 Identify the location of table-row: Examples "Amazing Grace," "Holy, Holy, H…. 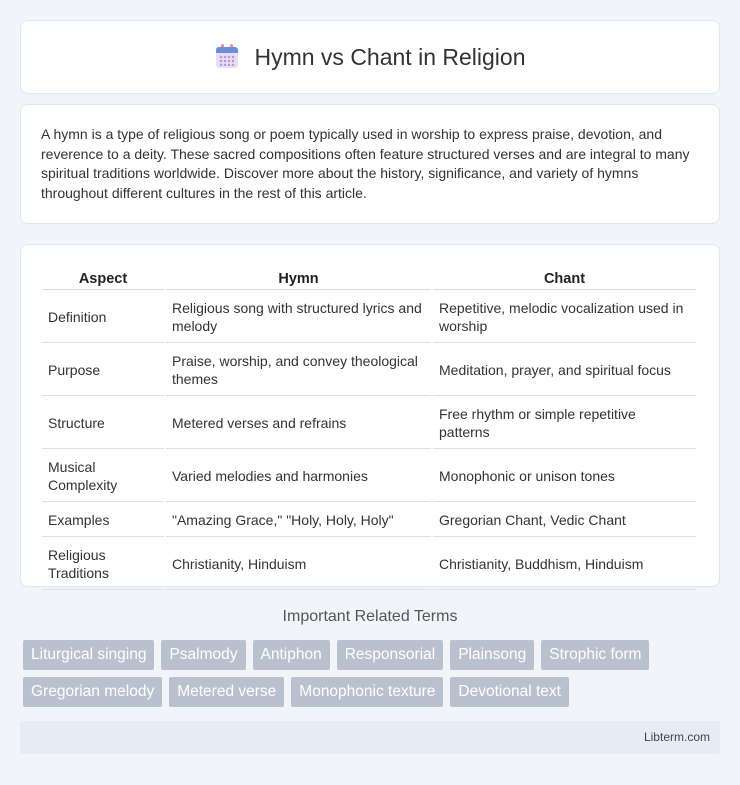
(369, 520).